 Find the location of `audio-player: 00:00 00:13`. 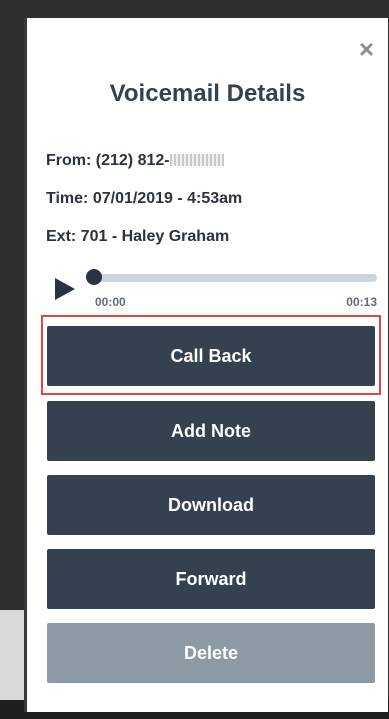

audio-player: 00:00 00:13 is located at coordinates (216, 289).